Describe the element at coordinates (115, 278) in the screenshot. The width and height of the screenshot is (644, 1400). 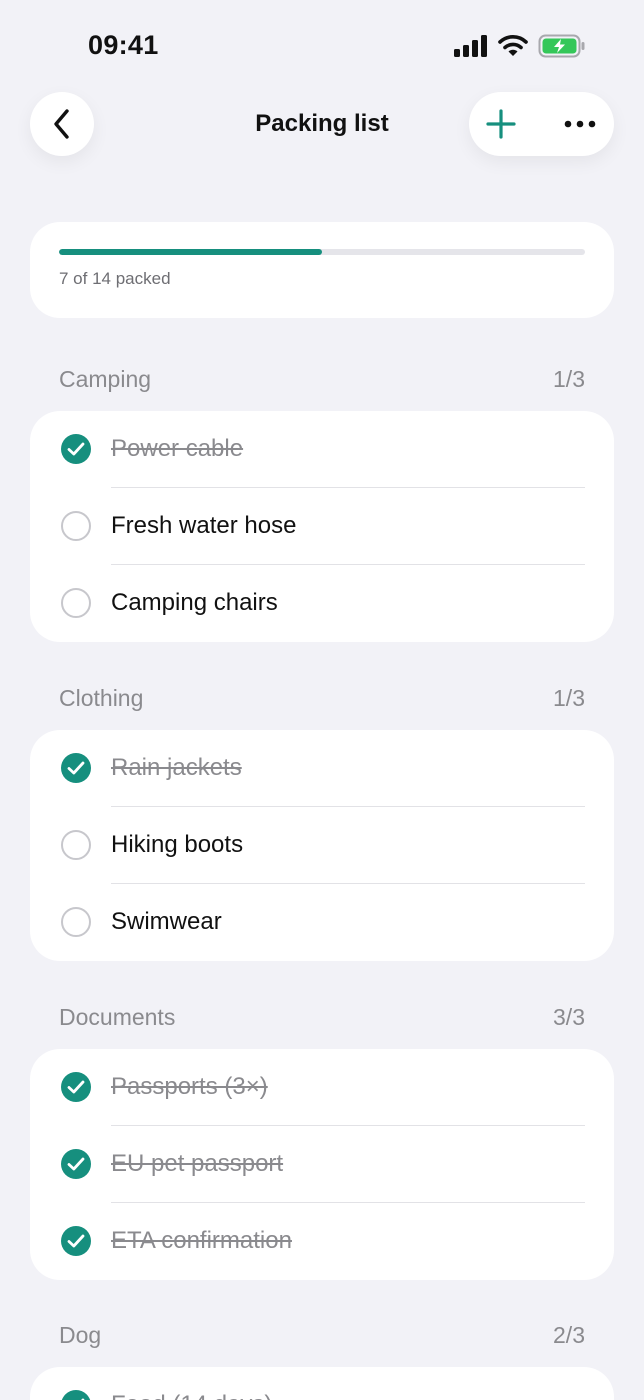
I see `progress-label: 7 of 14 packed` at that location.